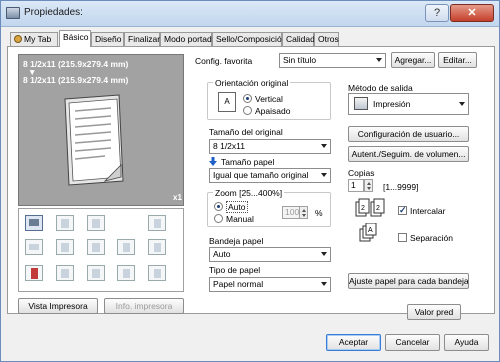 This screenshot has width=500, height=362. I want to click on overlay-icon, so click(157, 273).